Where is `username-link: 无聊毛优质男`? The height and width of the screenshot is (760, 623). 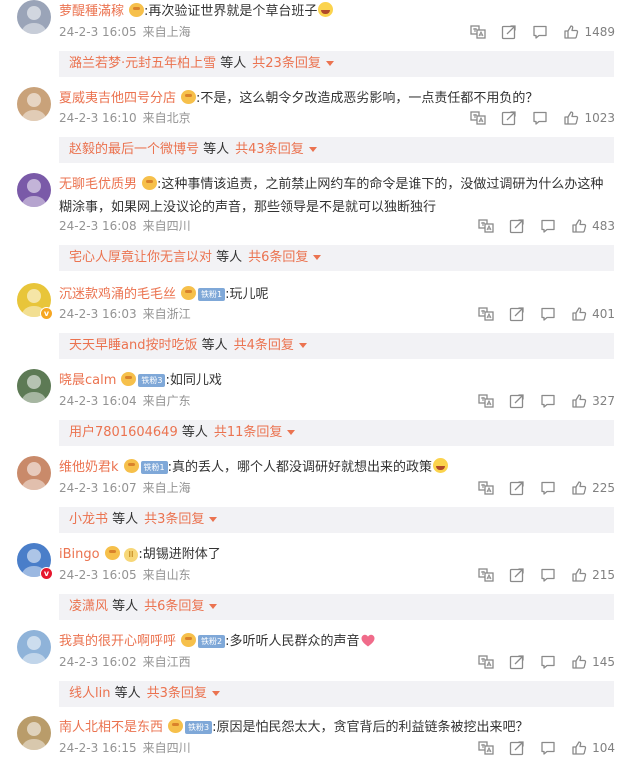 username-link: 无聊毛优质男 is located at coordinates (98, 184).